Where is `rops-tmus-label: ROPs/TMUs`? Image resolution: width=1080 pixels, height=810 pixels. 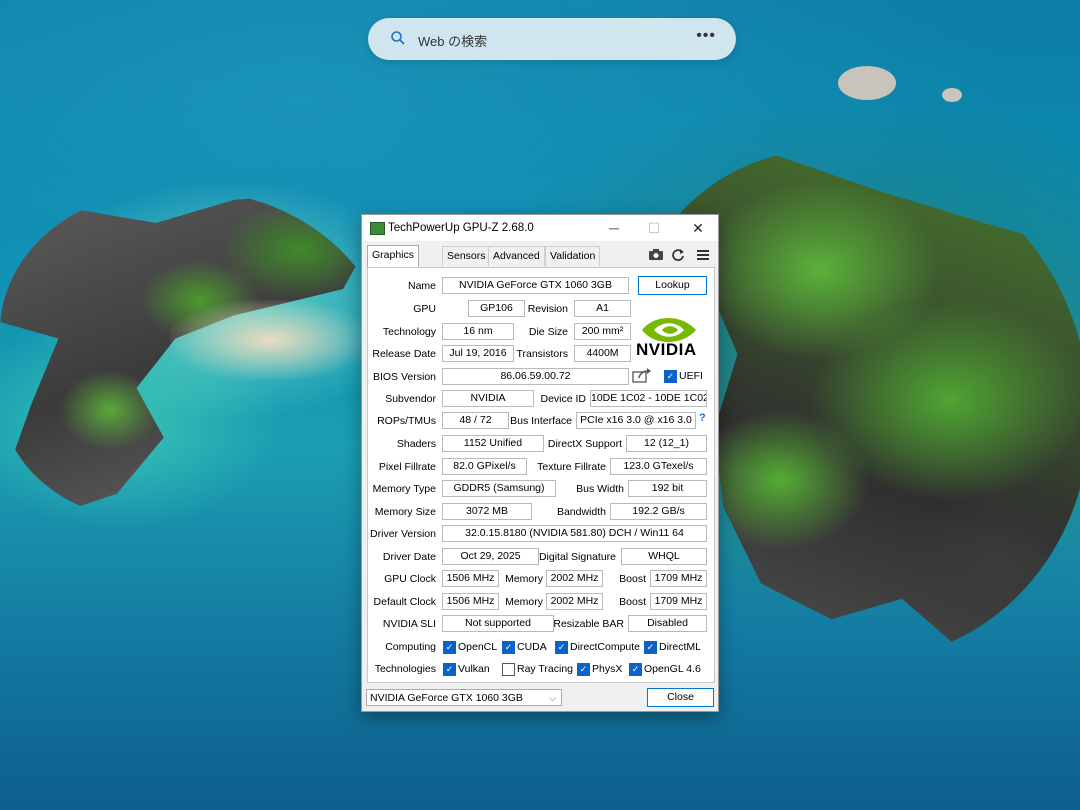 rops-tmus-label: ROPs/TMUs is located at coordinates (406, 421).